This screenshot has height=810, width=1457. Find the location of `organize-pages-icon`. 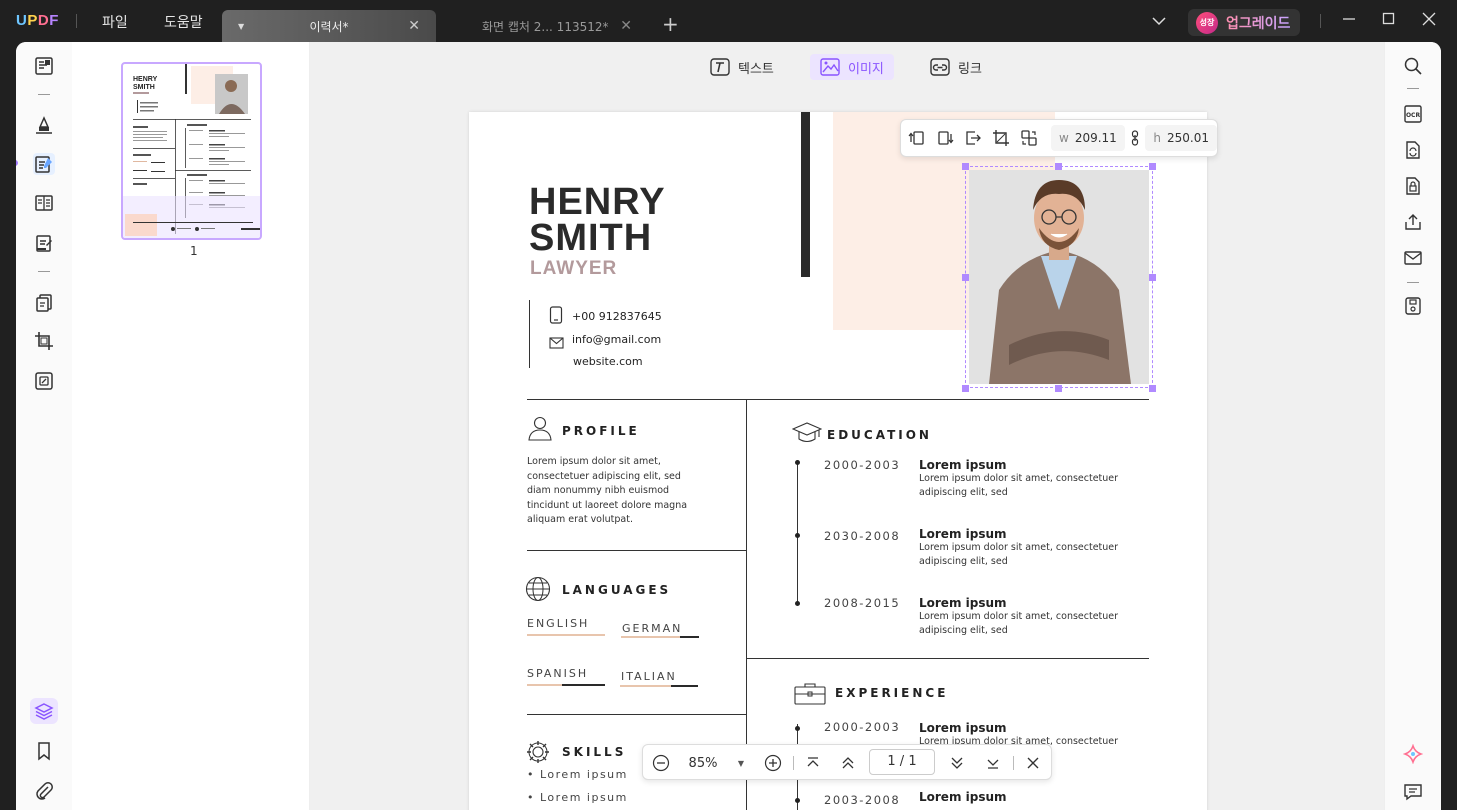

organize-pages-icon is located at coordinates (44, 303).